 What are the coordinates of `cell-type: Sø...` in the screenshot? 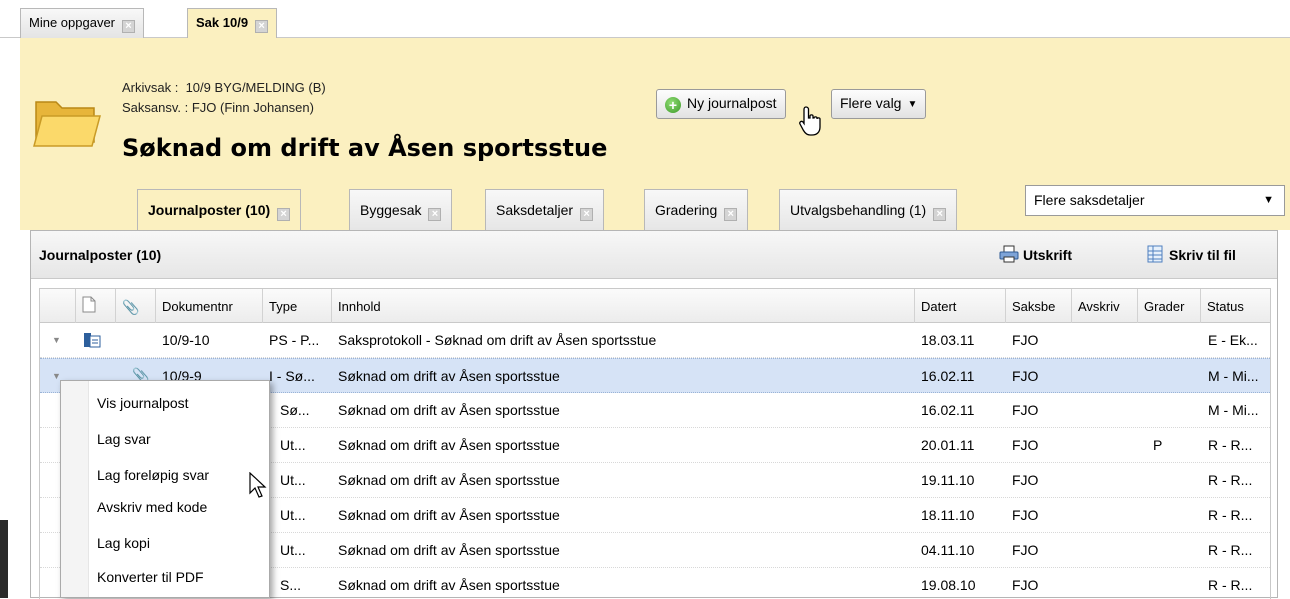 It's located at (295, 410).